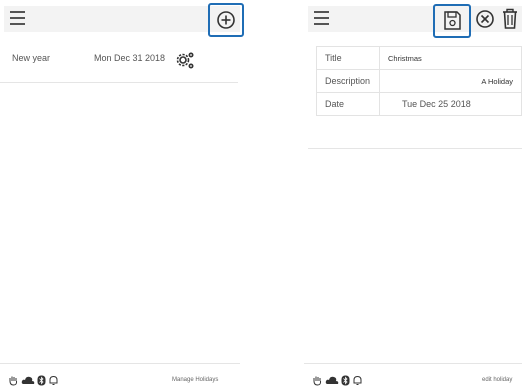 The height and width of the screenshot is (392, 522). What do you see at coordinates (31, 58) in the screenshot?
I see `holiday-name: New year` at bounding box center [31, 58].